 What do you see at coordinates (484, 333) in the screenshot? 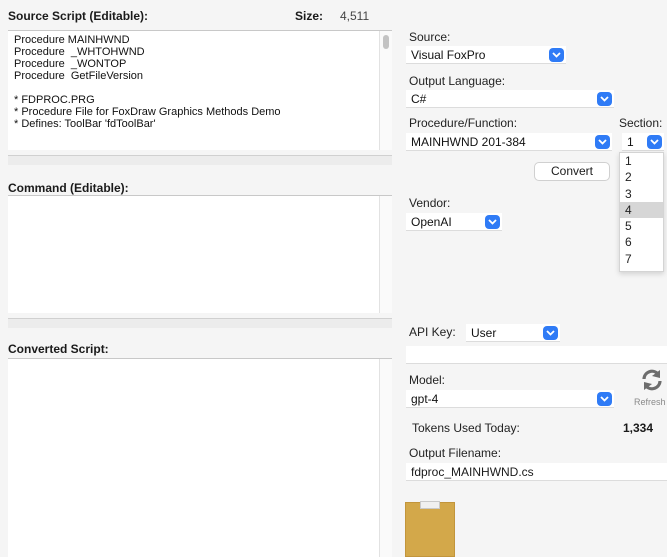
I see `api-key-select-value: User` at bounding box center [484, 333].